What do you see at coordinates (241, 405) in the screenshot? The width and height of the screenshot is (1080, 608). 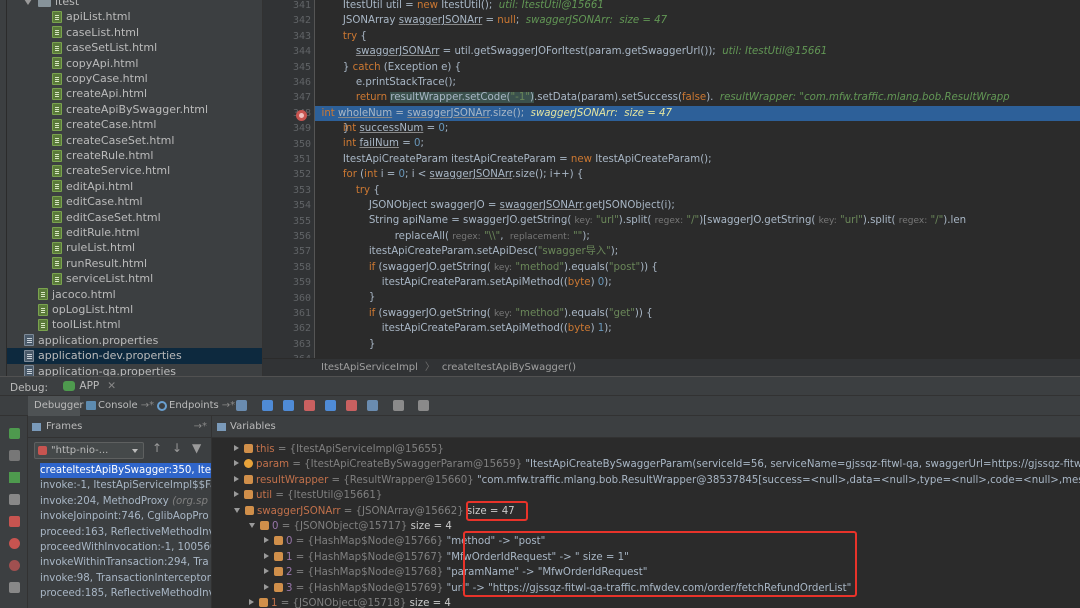 I see `menu-icon` at bounding box center [241, 405].